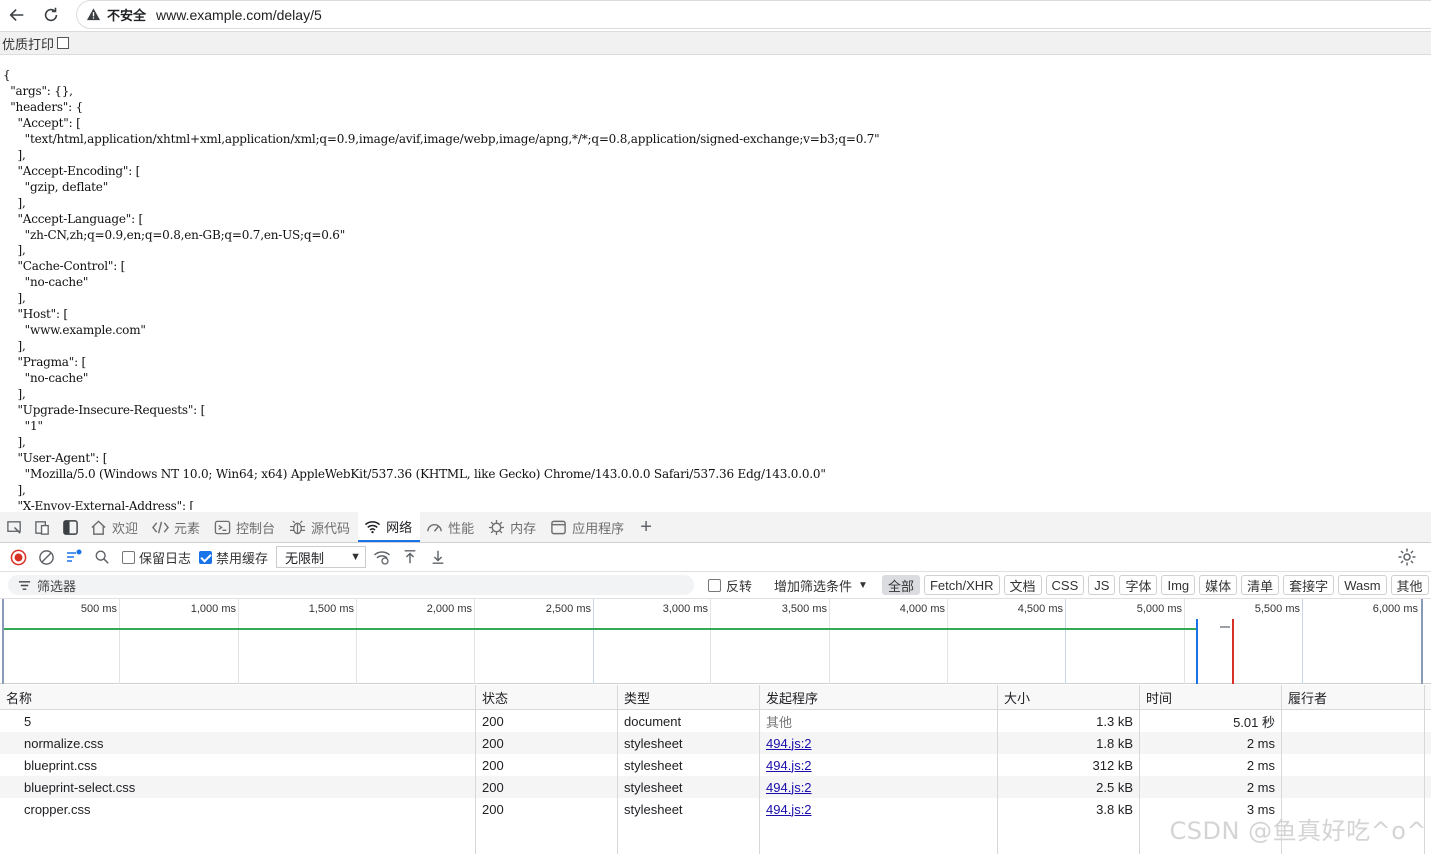 This screenshot has width=1431, height=854. What do you see at coordinates (547, 809) in the screenshot?
I see `request-status: 200` at bounding box center [547, 809].